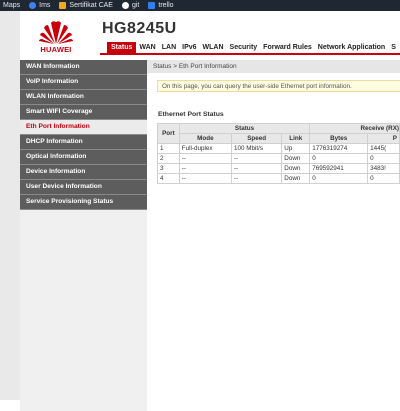 The height and width of the screenshot is (411, 400). What do you see at coordinates (339, 168) in the screenshot?
I see `cell-bytes: 769592941` at bounding box center [339, 168].